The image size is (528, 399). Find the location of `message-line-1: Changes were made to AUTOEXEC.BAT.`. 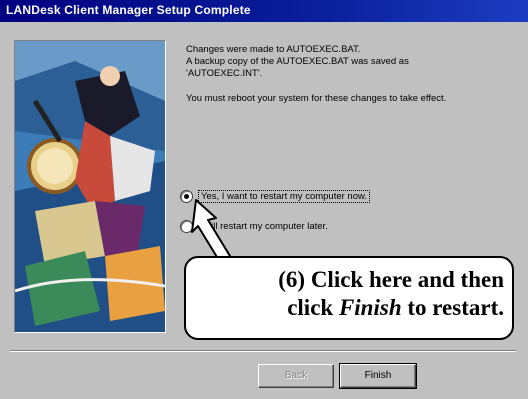

message-line-1: Changes were made to AUTOEXEC.BAT. is located at coordinates (273, 49).